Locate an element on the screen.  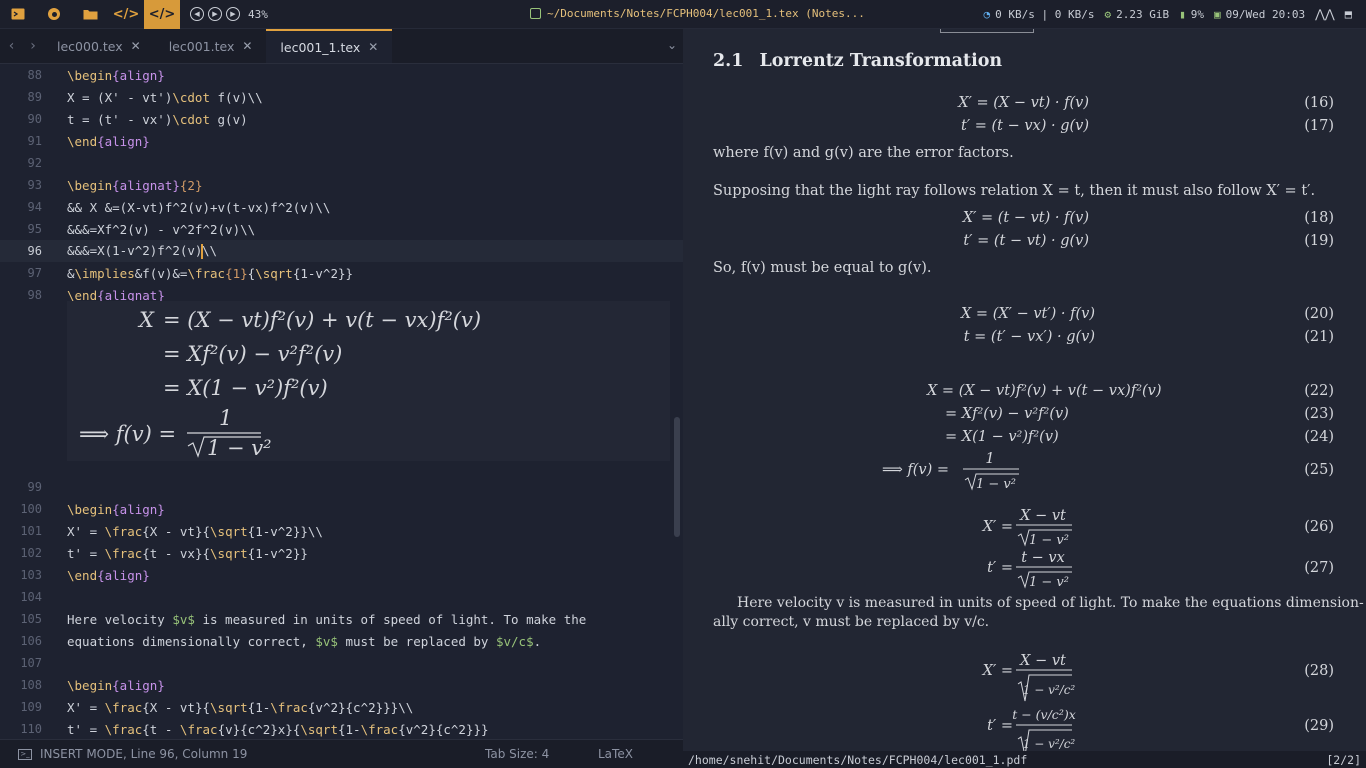
code-active-icon: </> is located at coordinates (162, 14).